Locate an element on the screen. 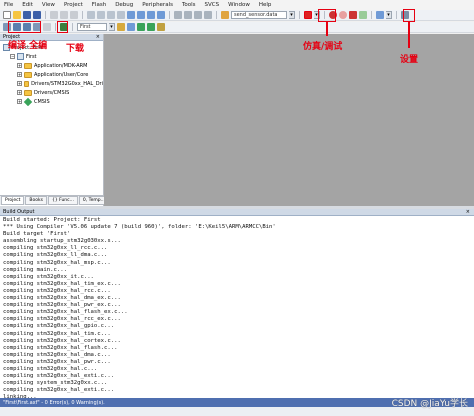  tree-item: + Drivers/CMSIS is located at coordinates (53, 92).